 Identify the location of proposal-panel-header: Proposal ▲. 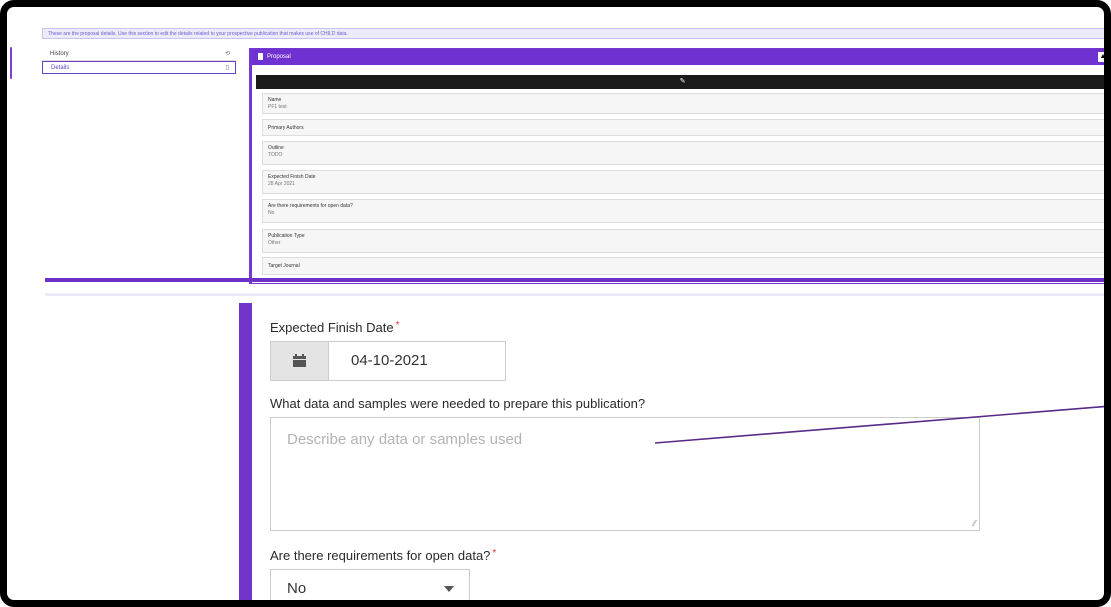
(678, 57).